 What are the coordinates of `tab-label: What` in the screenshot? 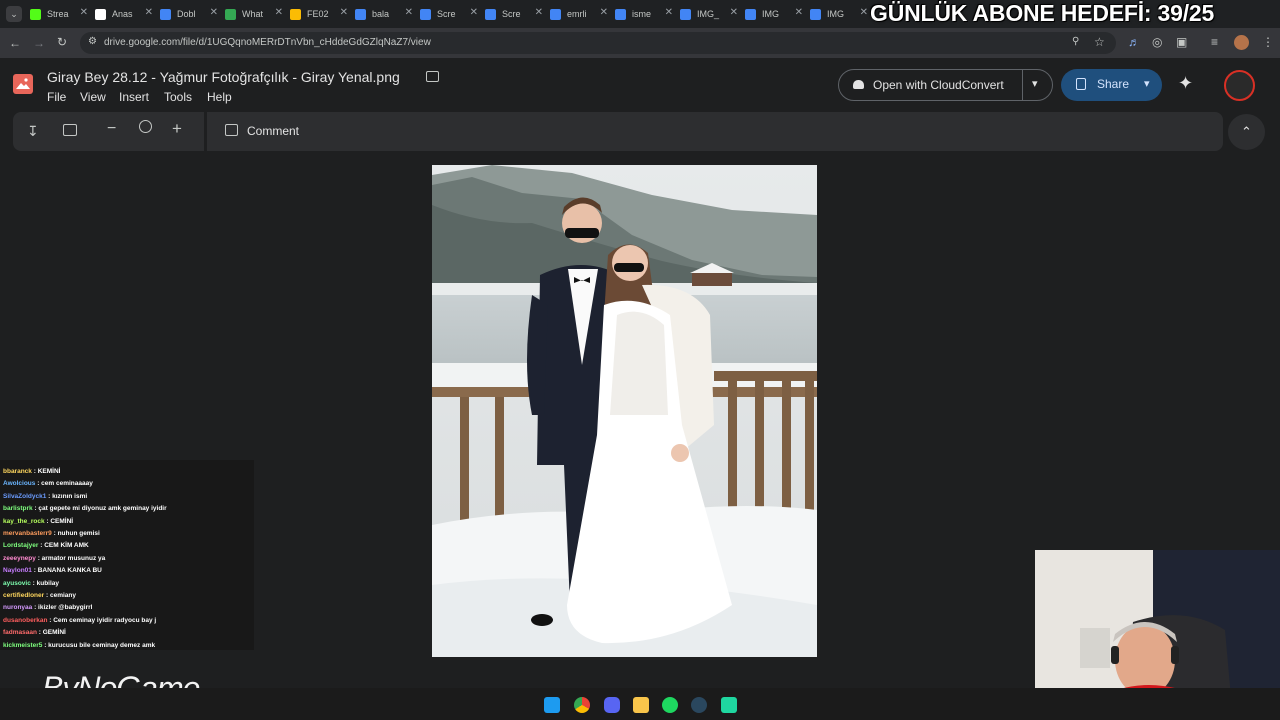 It's located at (253, 14).